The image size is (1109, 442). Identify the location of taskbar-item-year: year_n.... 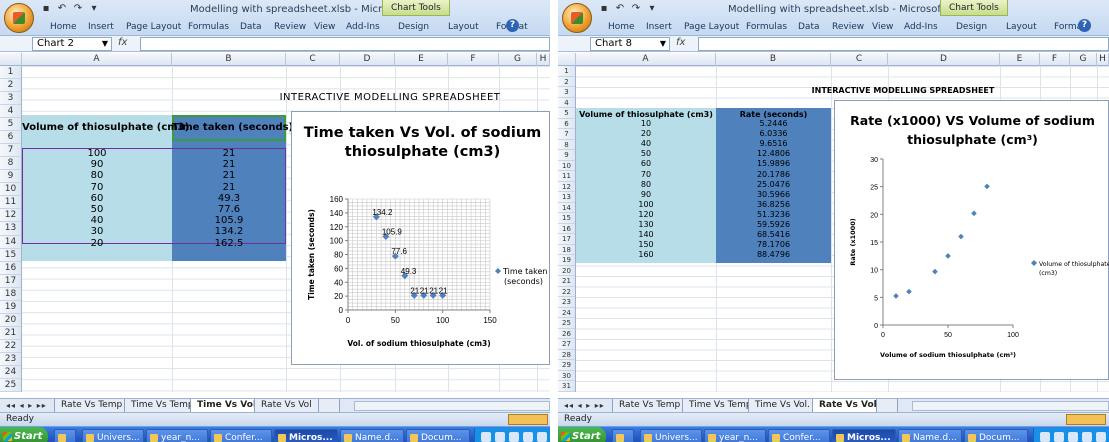
(177, 435).